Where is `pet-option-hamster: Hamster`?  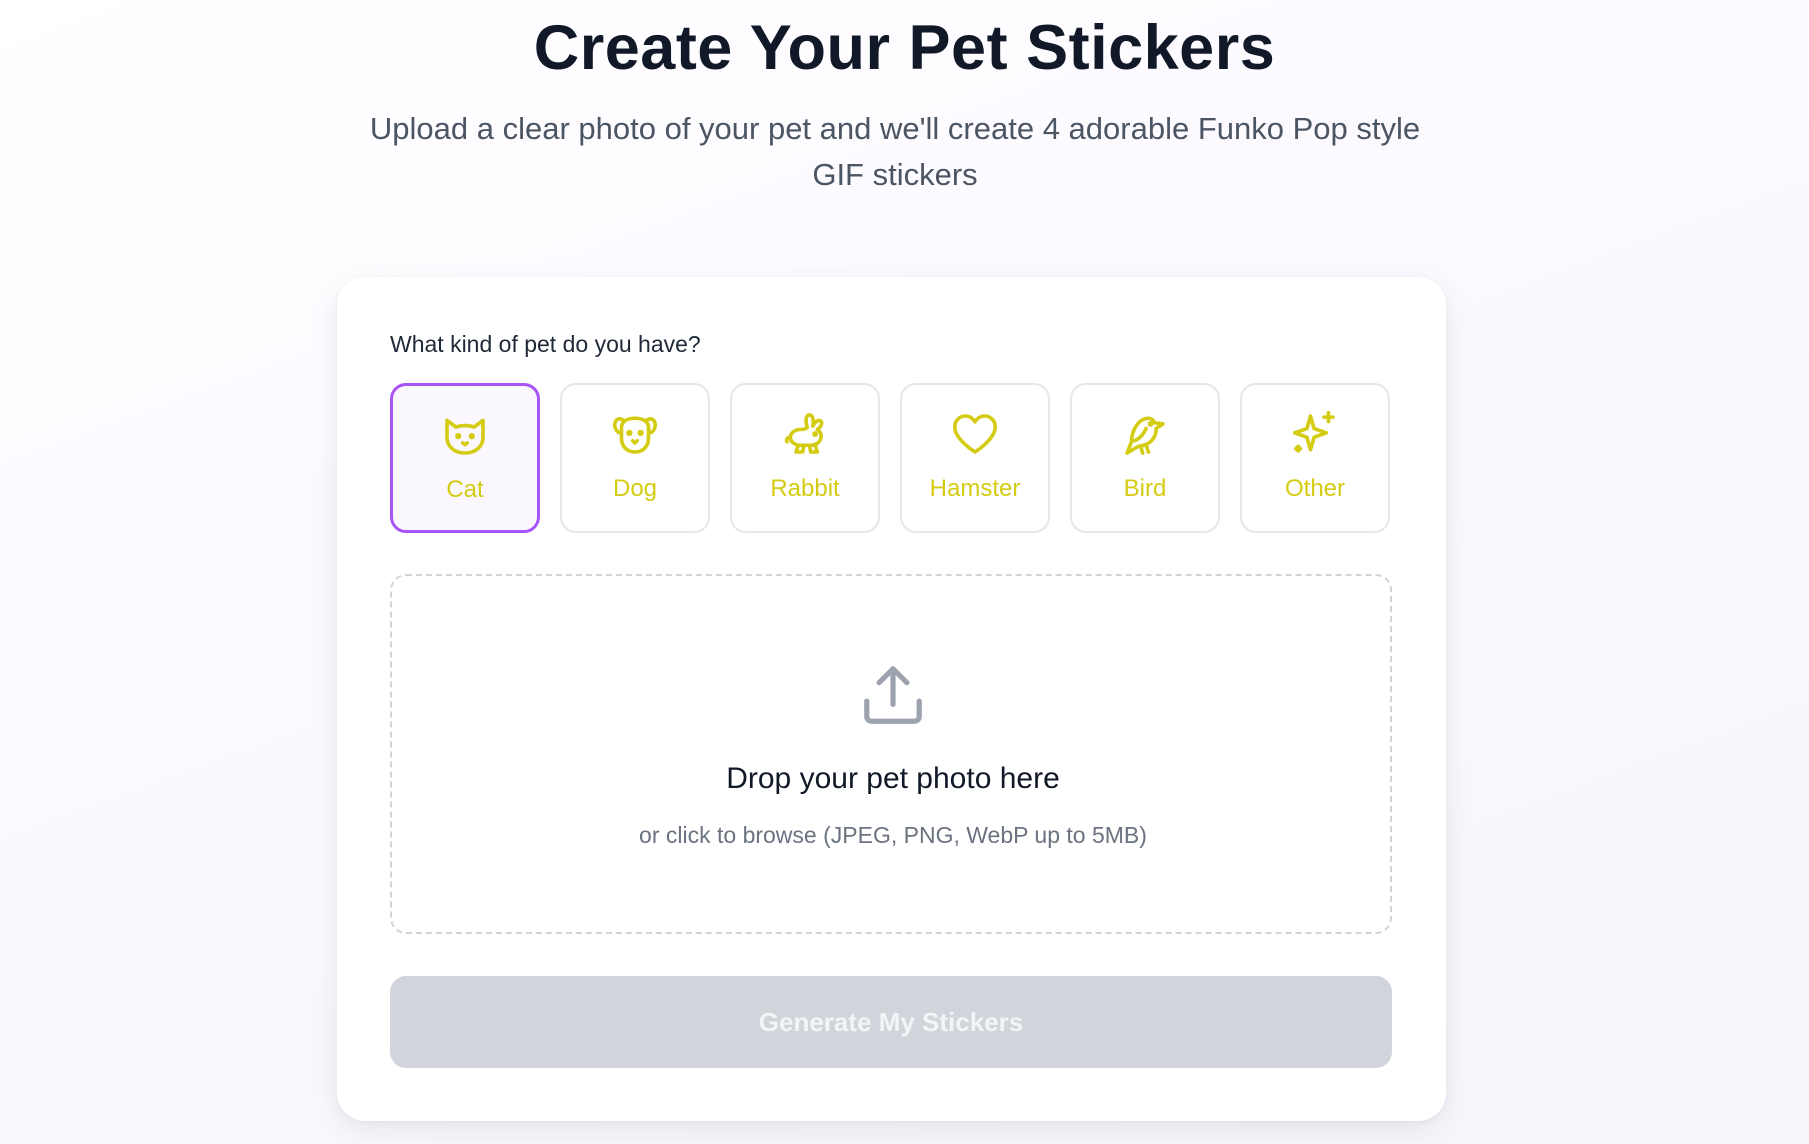 pet-option-hamster: Hamster is located at coordinates (975, 458).